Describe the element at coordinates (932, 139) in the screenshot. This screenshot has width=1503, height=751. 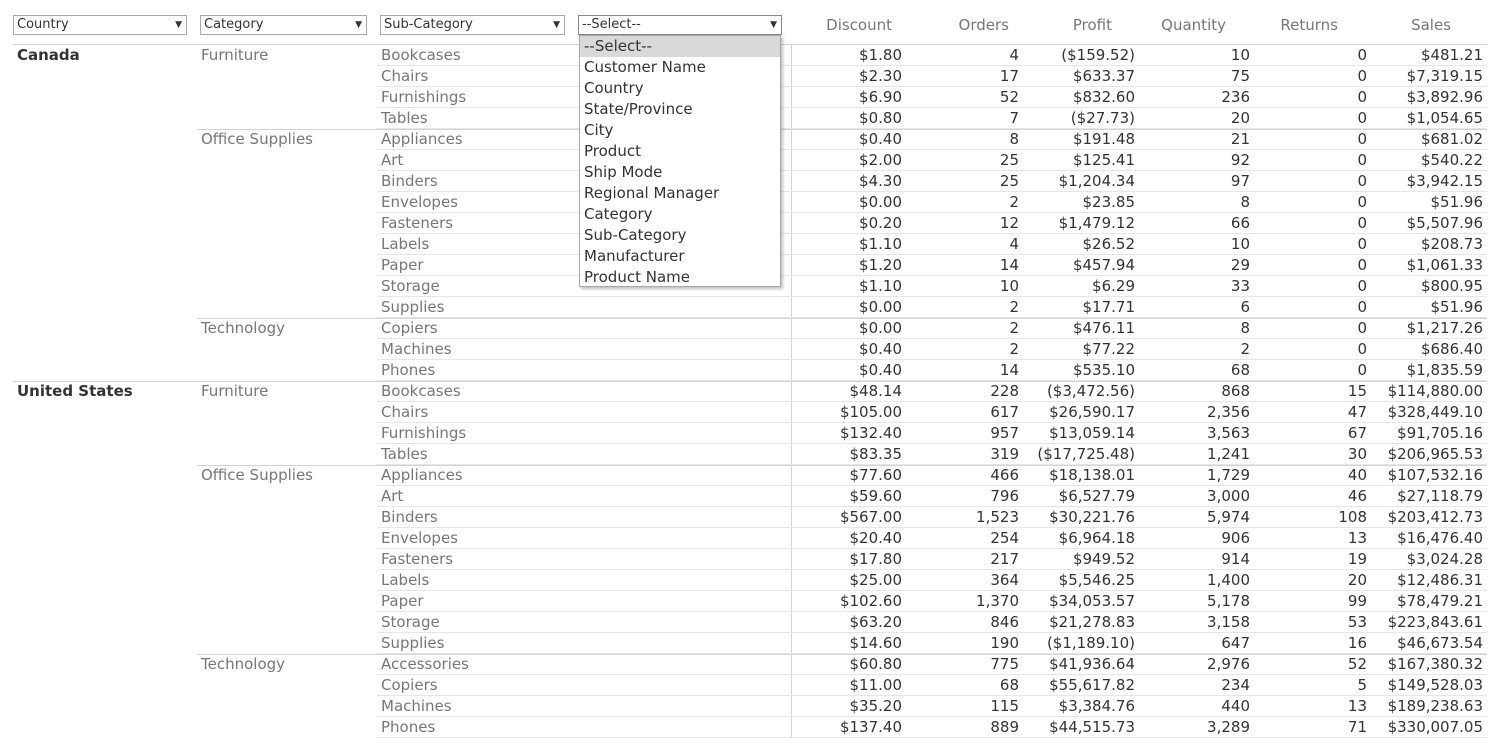
I see `table-row: Appliances $0.40 8 $191.48 21 0 $681.02` at that location.